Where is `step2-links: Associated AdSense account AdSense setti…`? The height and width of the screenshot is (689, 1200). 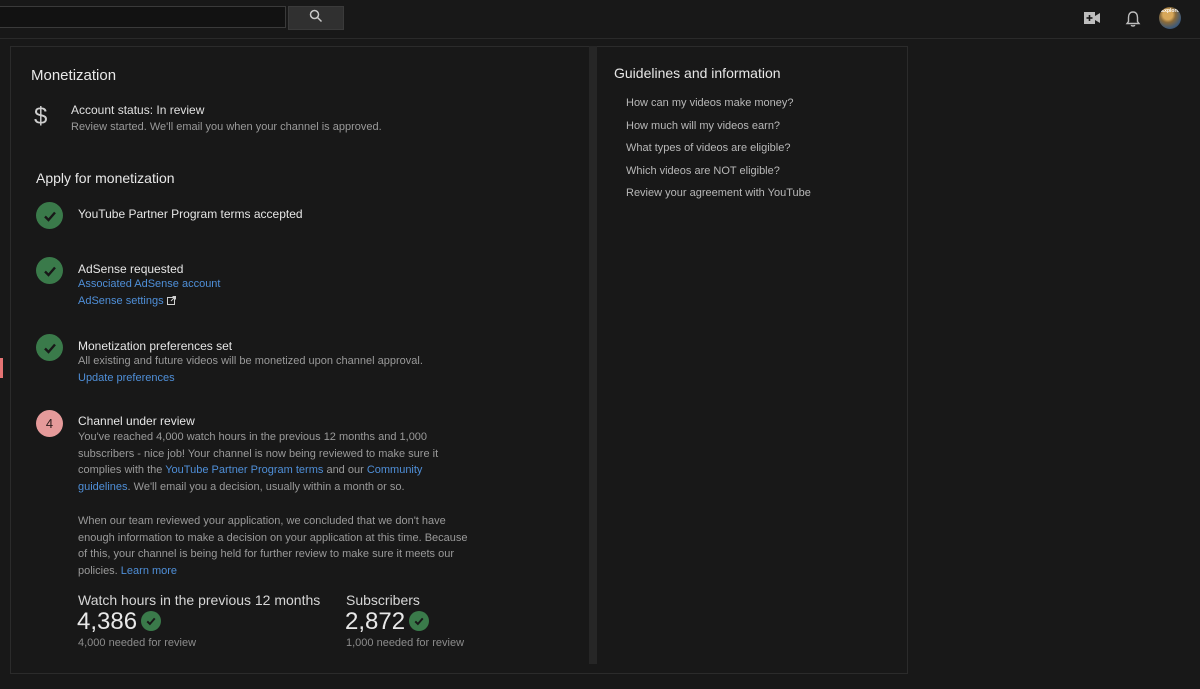 step2-links: Associated AdSense account AdSense setti… is located at coordinates (278, 293).